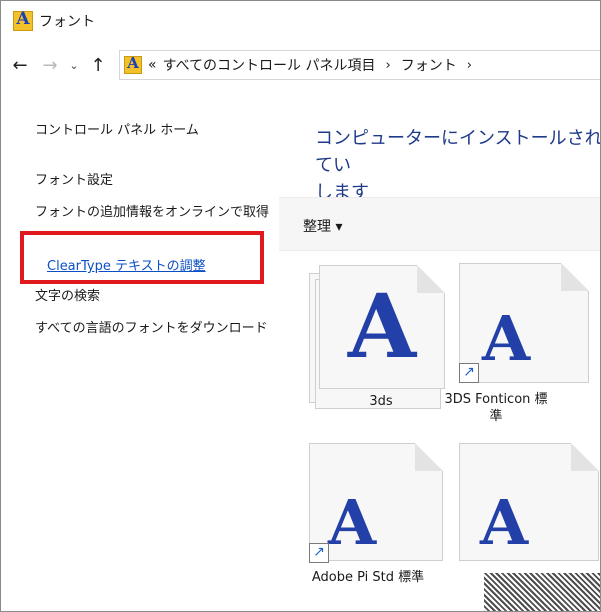 Image resolution: width=601 pixels, height=612 pixels. I want to click on sidebar-item-download-all-fonts: すべての言語のフォントをダウンロード, so click(153, 329).